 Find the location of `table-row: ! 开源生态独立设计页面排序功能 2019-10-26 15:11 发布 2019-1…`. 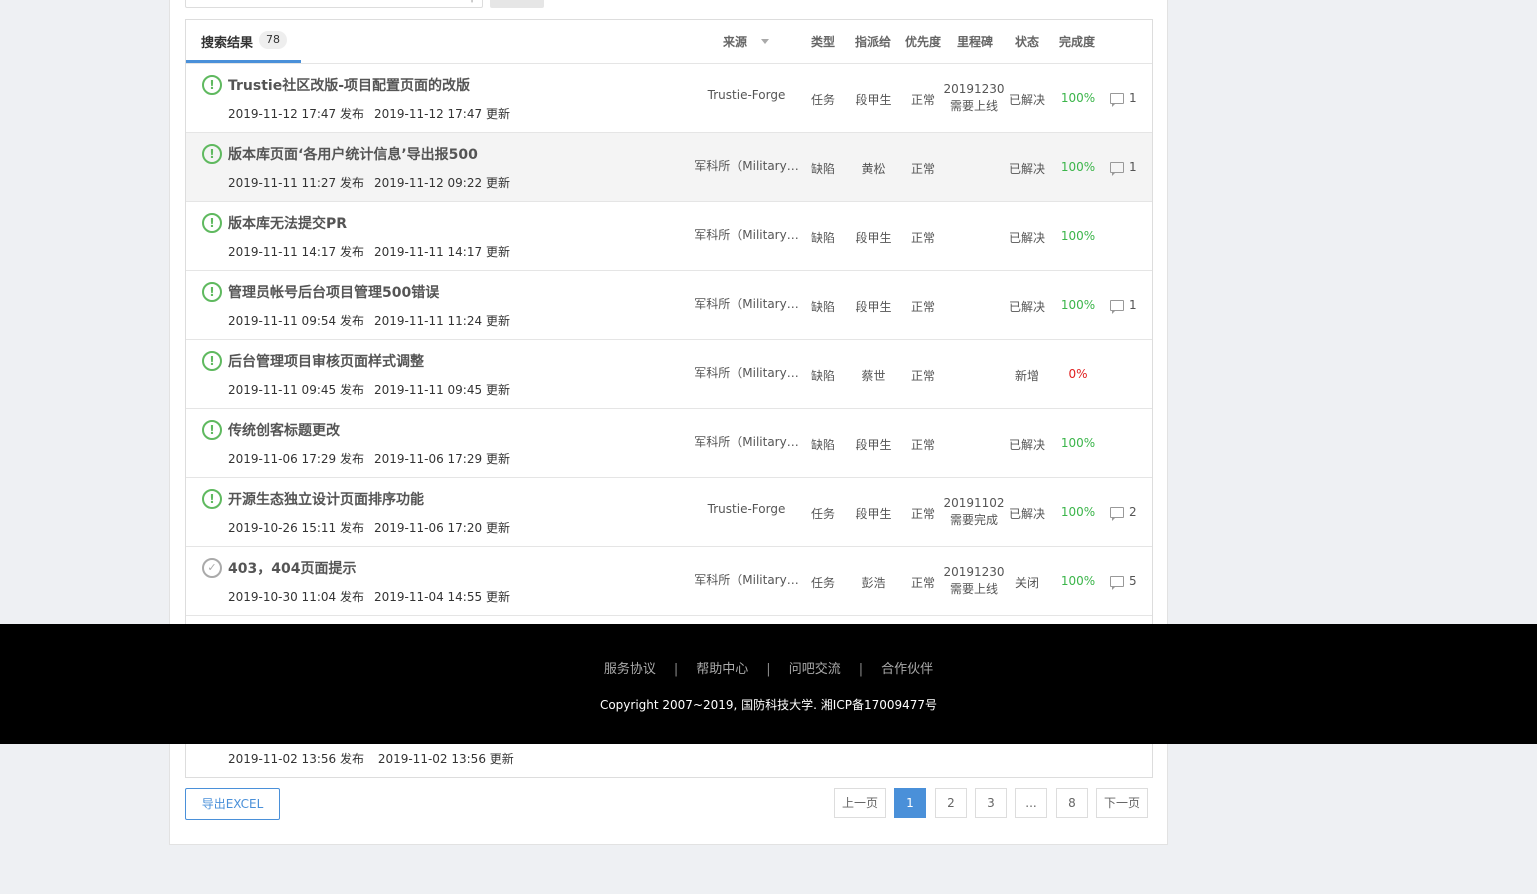

table-row: ! 开源生态独立设计页面排序功能 2019-10-26 15:11 发布 2019-1… is located at coordinates (669, 512).